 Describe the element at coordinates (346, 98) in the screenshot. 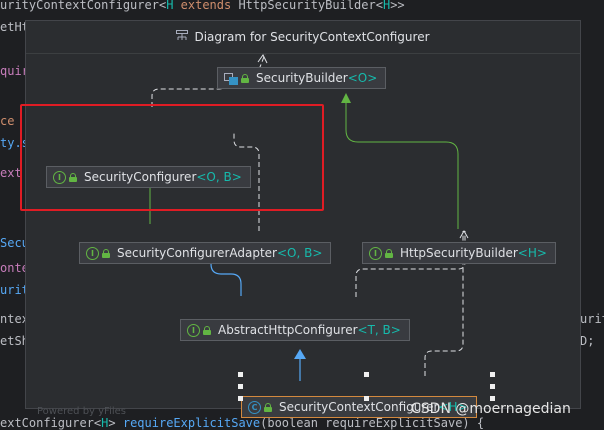

I see `arrowhead-builder-green` at that location.